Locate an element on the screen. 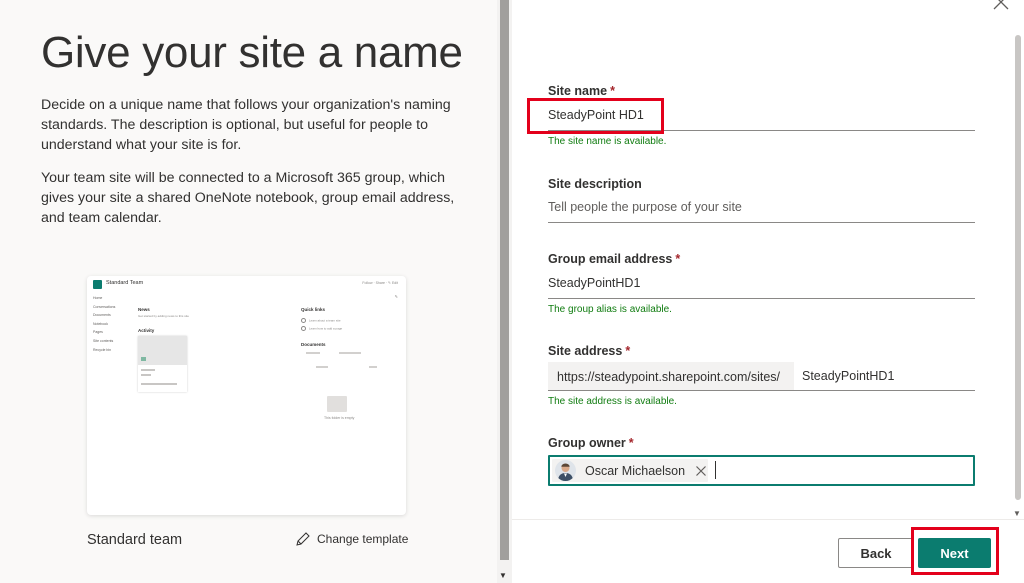  preview-nav-item: Documents is located at coordinates (102, 315).